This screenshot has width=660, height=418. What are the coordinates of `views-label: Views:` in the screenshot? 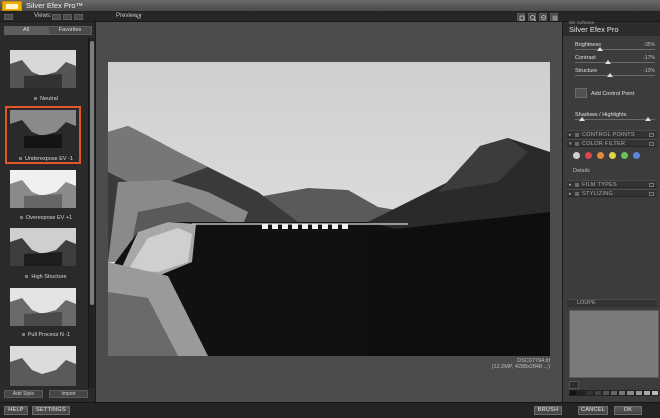 It's located at (43, 16).